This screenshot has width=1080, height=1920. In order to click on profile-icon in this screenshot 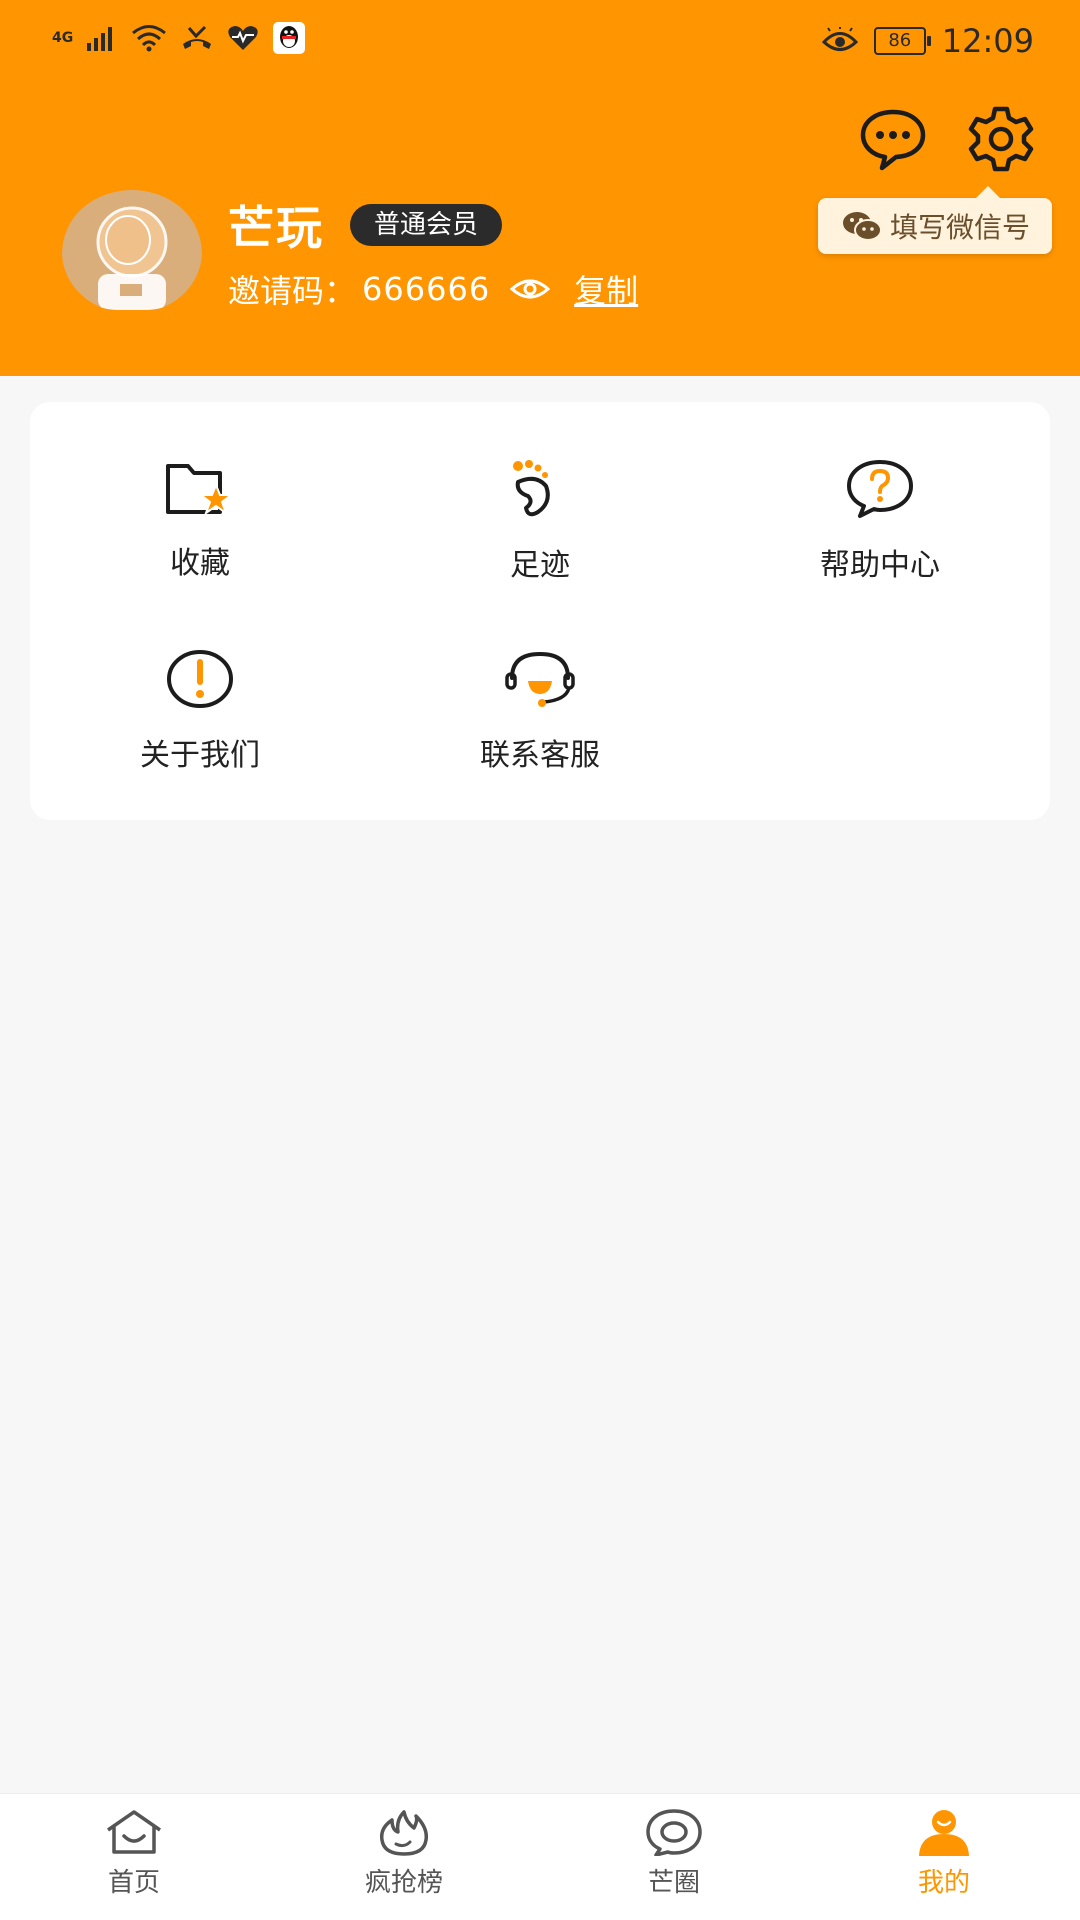, I will do `click(944, 1833)`.